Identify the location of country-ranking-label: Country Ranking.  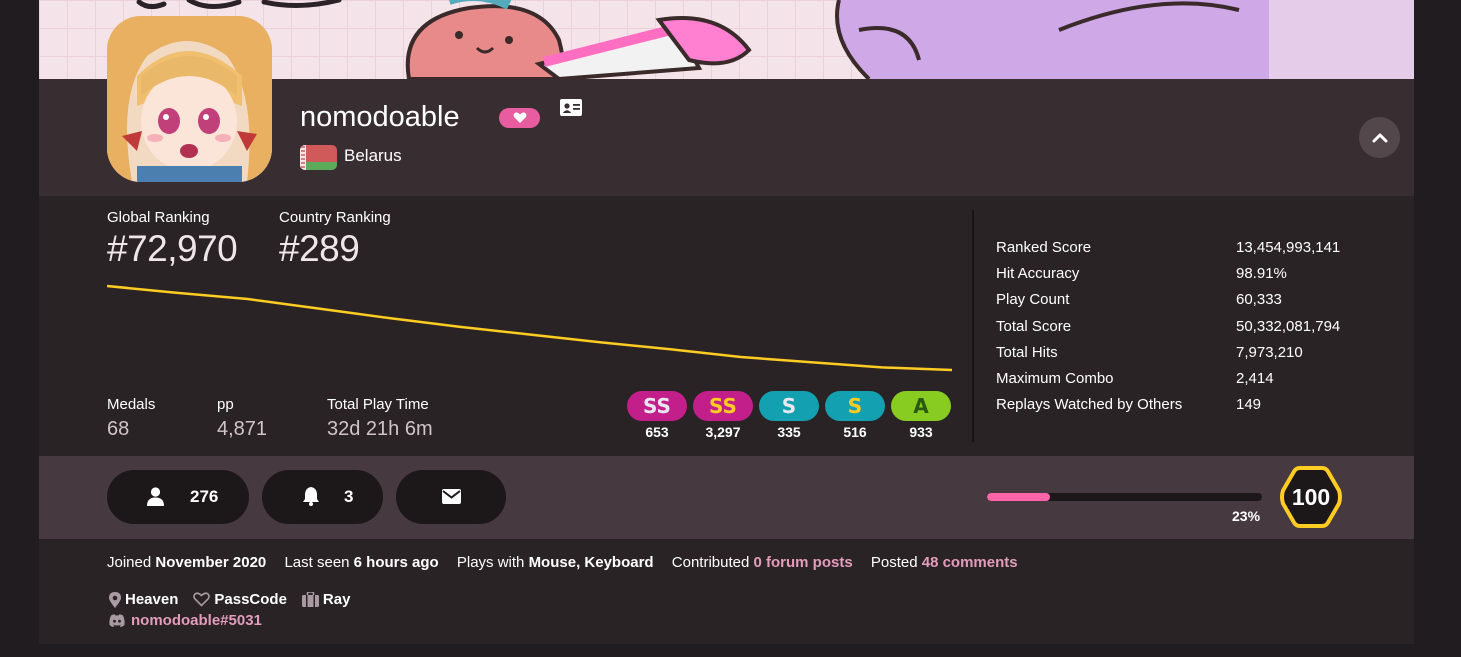
(335, 217).